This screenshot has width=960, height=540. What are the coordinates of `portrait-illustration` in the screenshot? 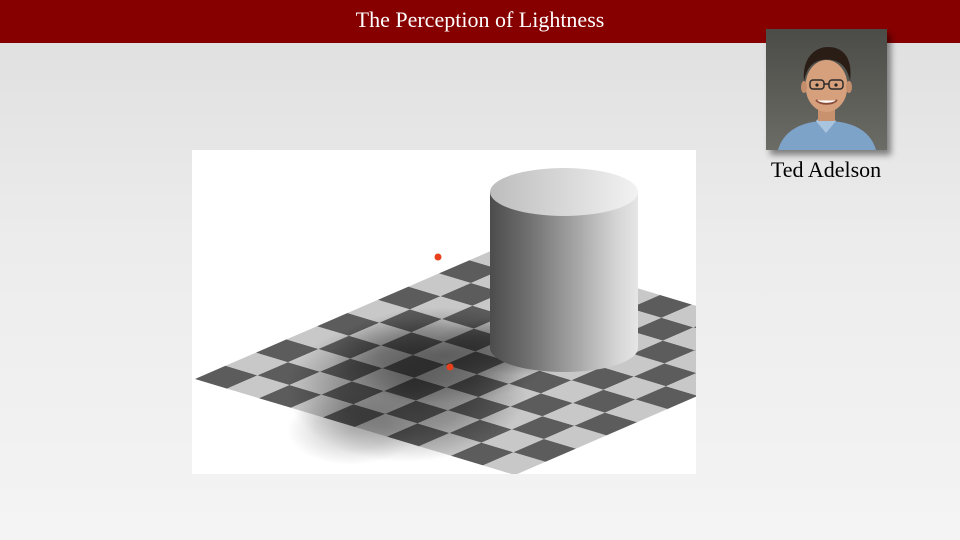 It's located at (826, 89).